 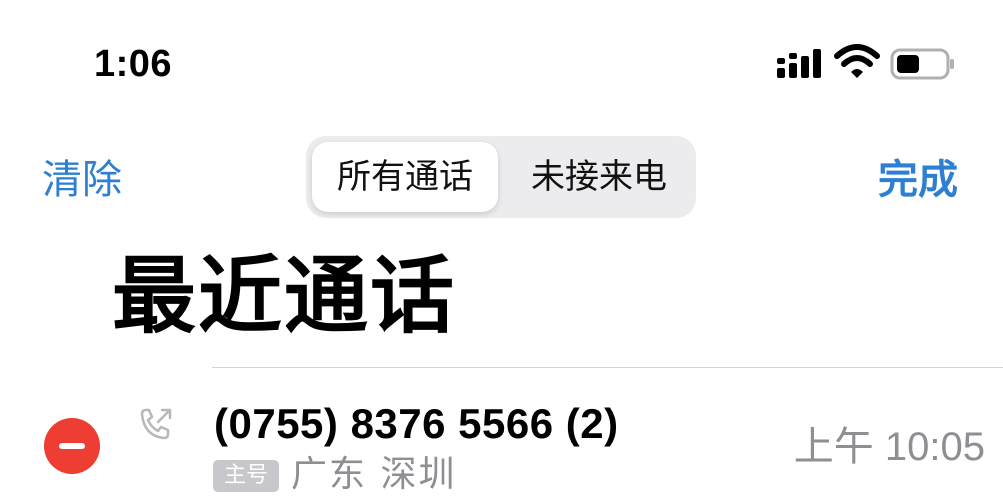 What do you see at coordinates (416, 423) in the screenshot?
I see `call-number: (0755) 8376 5566 (2)` at bounding box center [416, 423].